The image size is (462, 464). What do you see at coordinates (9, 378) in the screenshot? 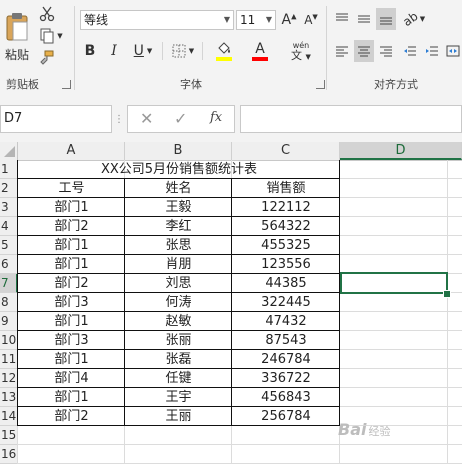
I see `row-header-12: 12` at bounding box center [9, 378].